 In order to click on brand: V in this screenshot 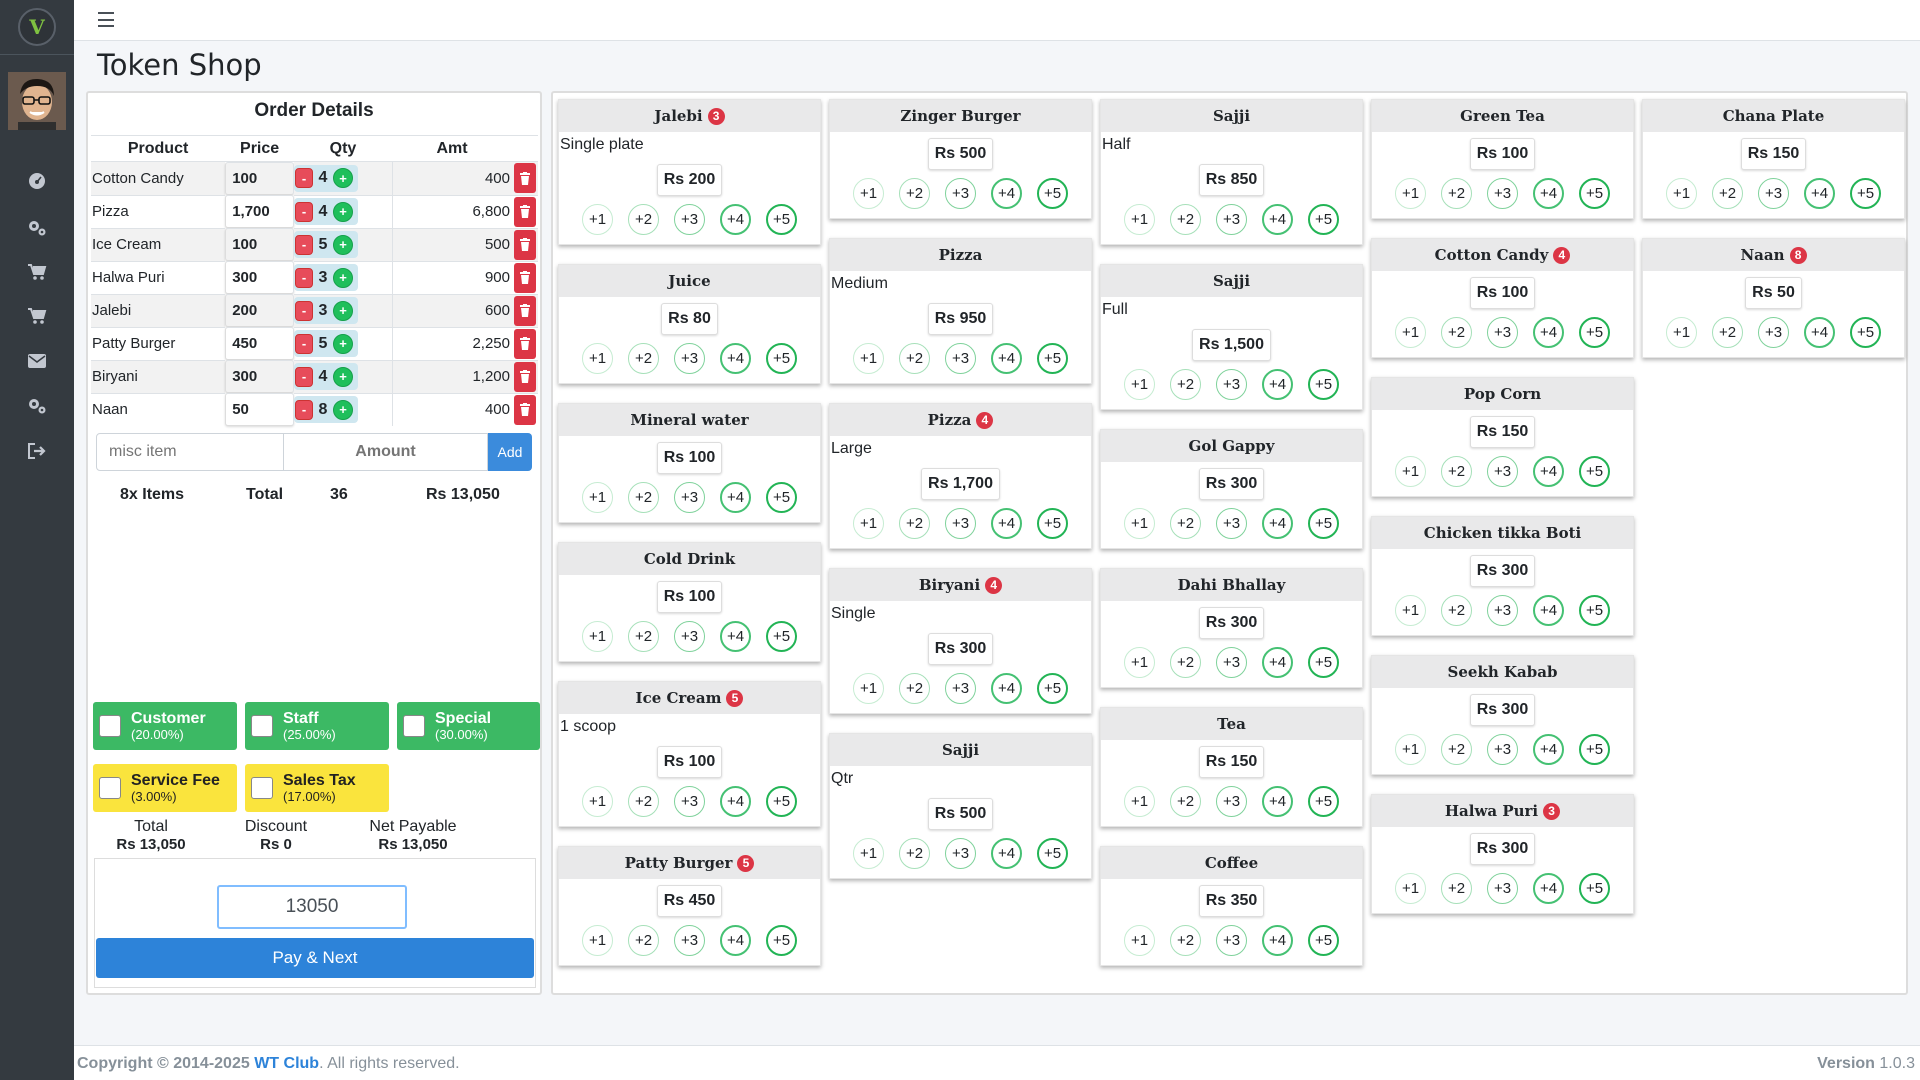, I will do `click(37, 27)`.